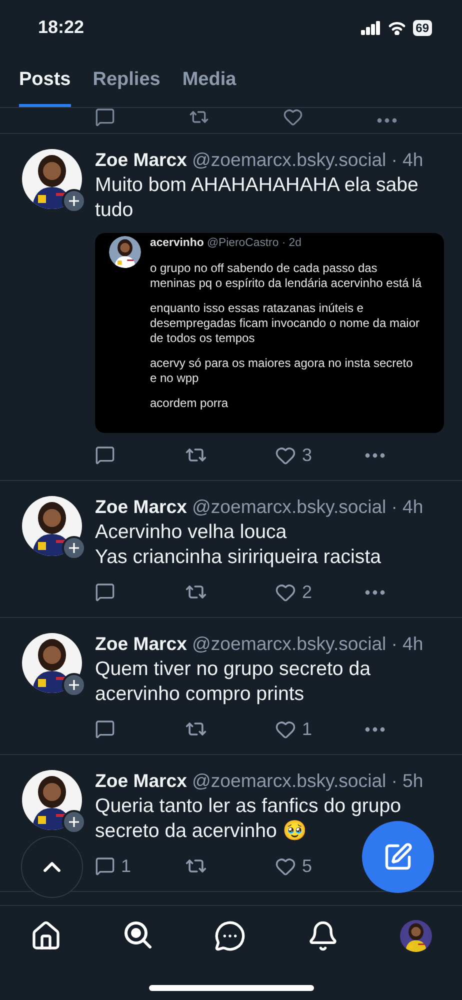 The width and height of the screenshot is (462, 1000). I want to click on reply-button: 1, so click(113, 866).